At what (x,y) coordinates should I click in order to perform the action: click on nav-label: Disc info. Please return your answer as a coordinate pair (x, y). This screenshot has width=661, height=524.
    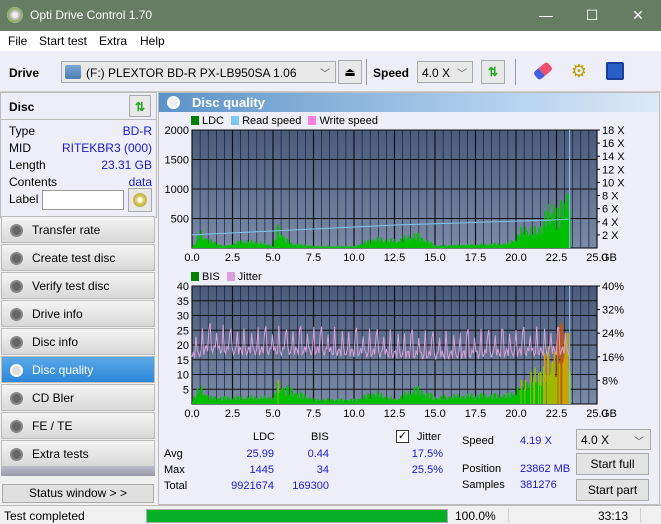
    Looking at the image, I should click on (55, 342).